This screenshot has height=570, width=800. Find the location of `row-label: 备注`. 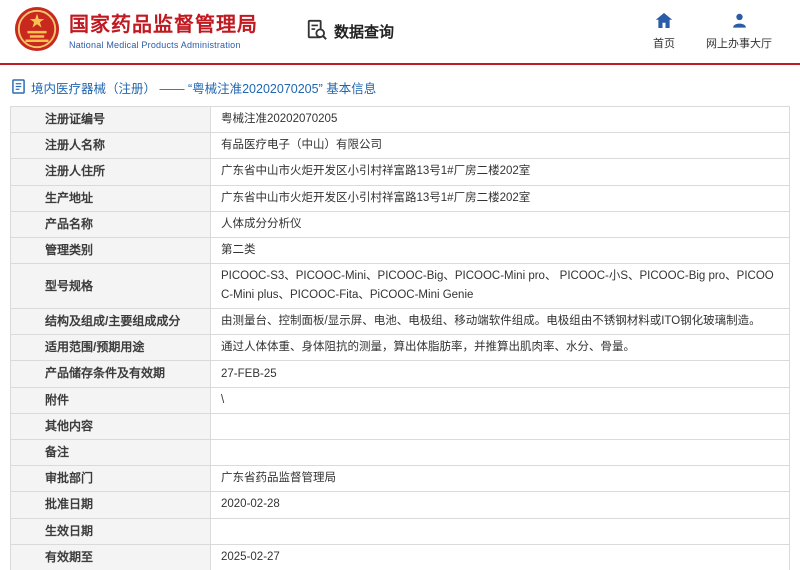

row-label: 备注 is located at coordinates (110, 452).